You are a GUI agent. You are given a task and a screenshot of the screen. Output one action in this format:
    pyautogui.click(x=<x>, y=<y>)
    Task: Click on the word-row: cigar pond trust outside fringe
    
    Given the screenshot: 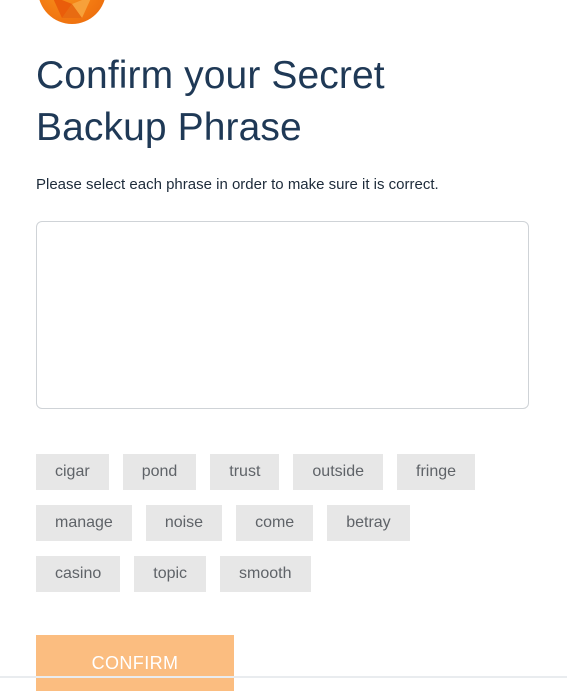 What is the action you would take?
    pyautogui.click(x=286, y=472)
    